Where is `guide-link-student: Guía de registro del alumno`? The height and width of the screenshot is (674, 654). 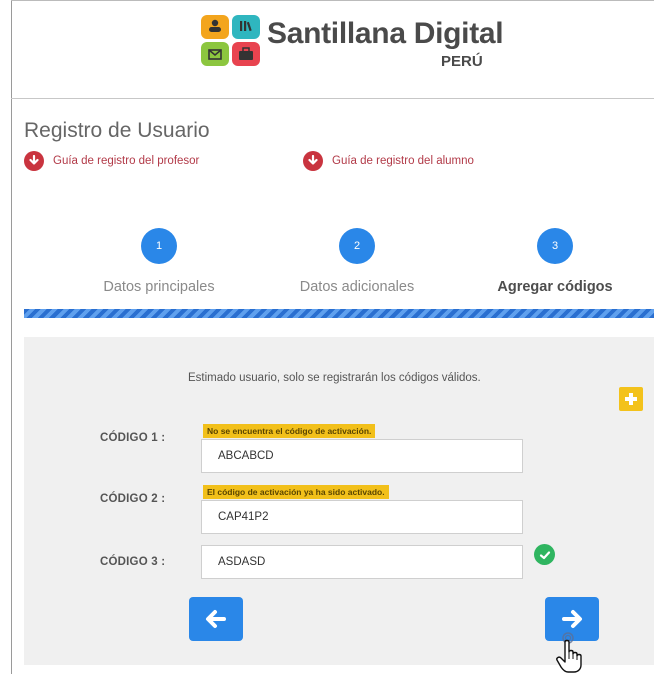 guide-link-student: Guía de registro del alumno is located at coordinates (388, 161).